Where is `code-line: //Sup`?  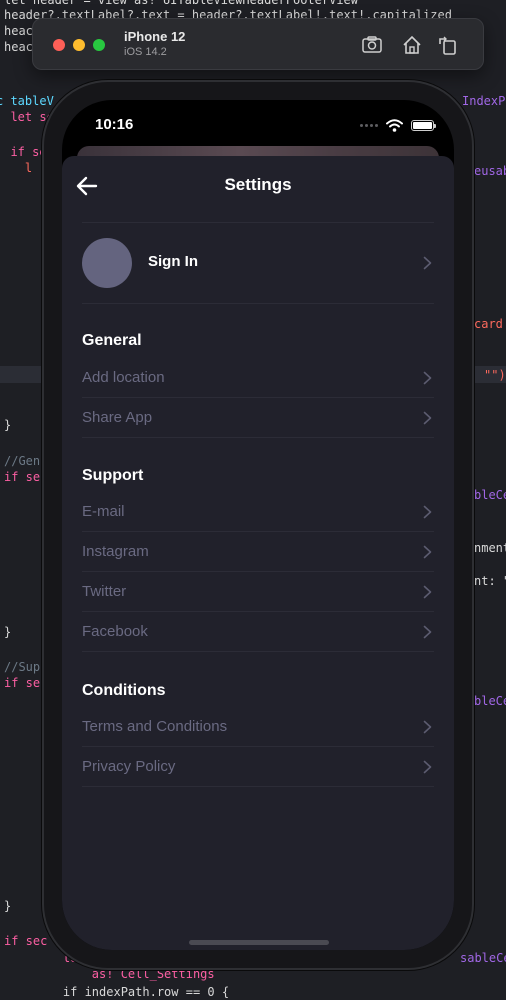
code-line: //Sup is located at coordinates (22, 667).